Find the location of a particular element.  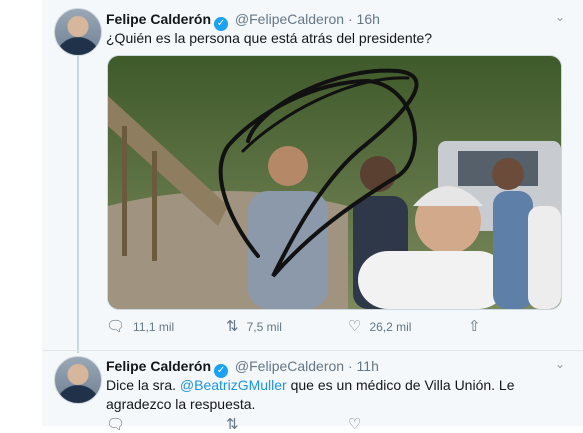

retweet-button: ⇅ 7,5 mil is located at coordinates (254, 327).